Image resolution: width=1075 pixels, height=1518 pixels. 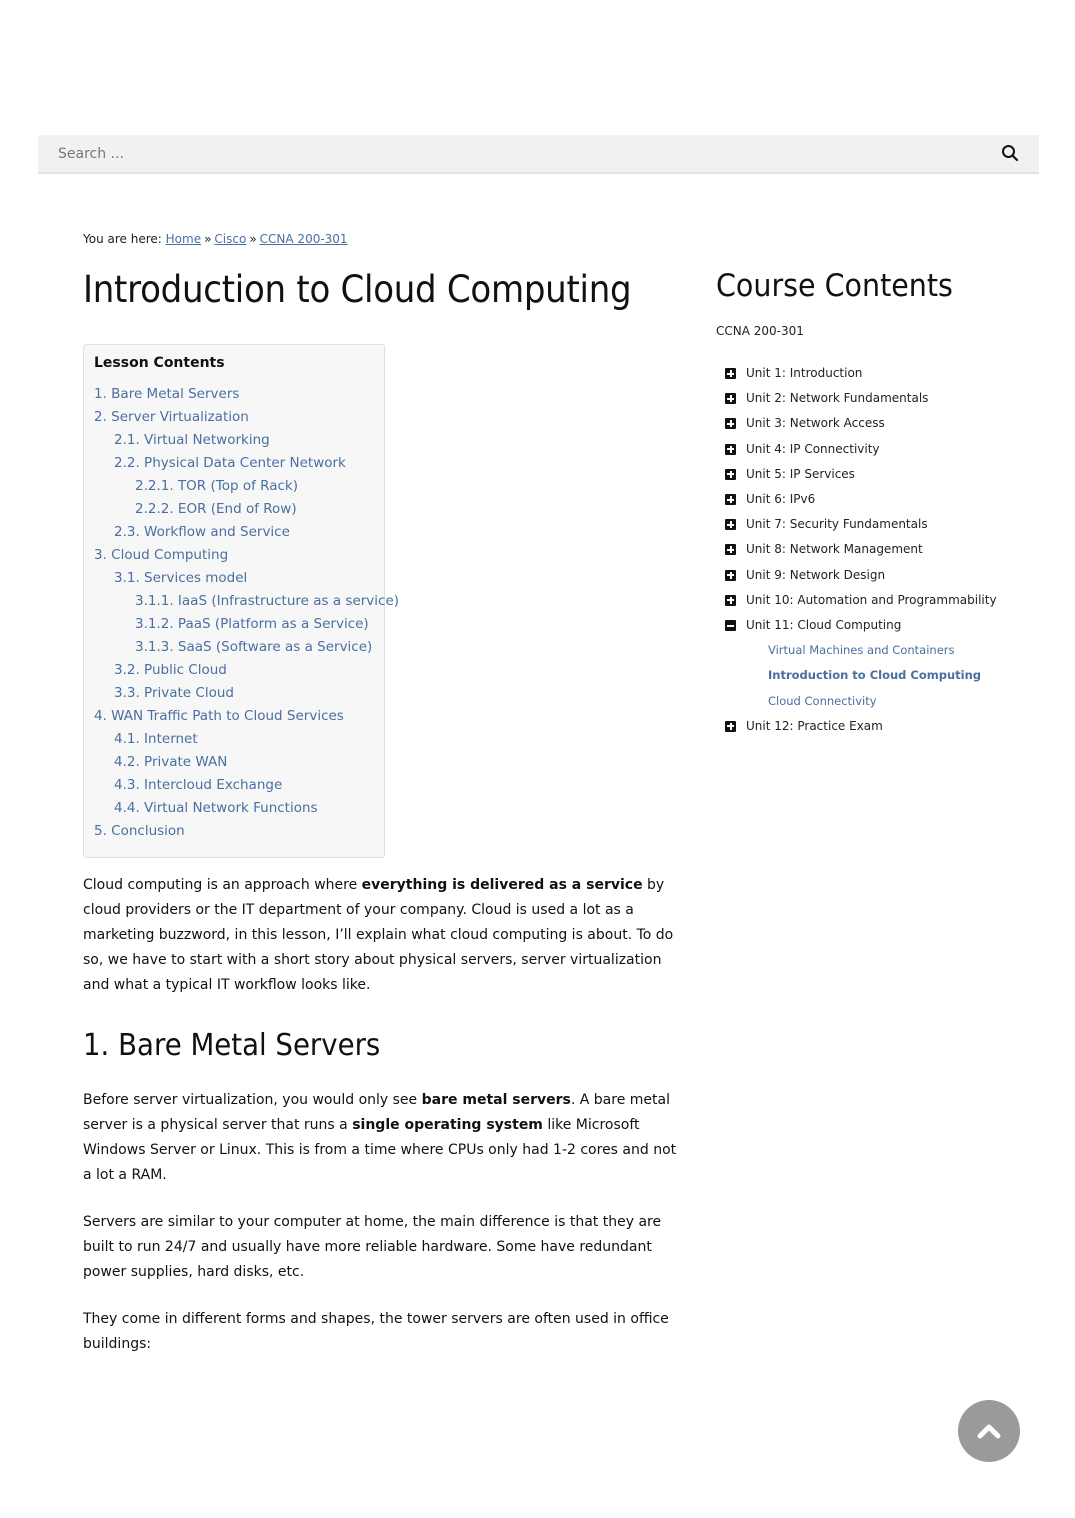 What do you see at coordinates (804, 373) in the screenshot?
I see `sidebar-unit-label: Unit 1: Introduction` at bounding box center [804, 373].